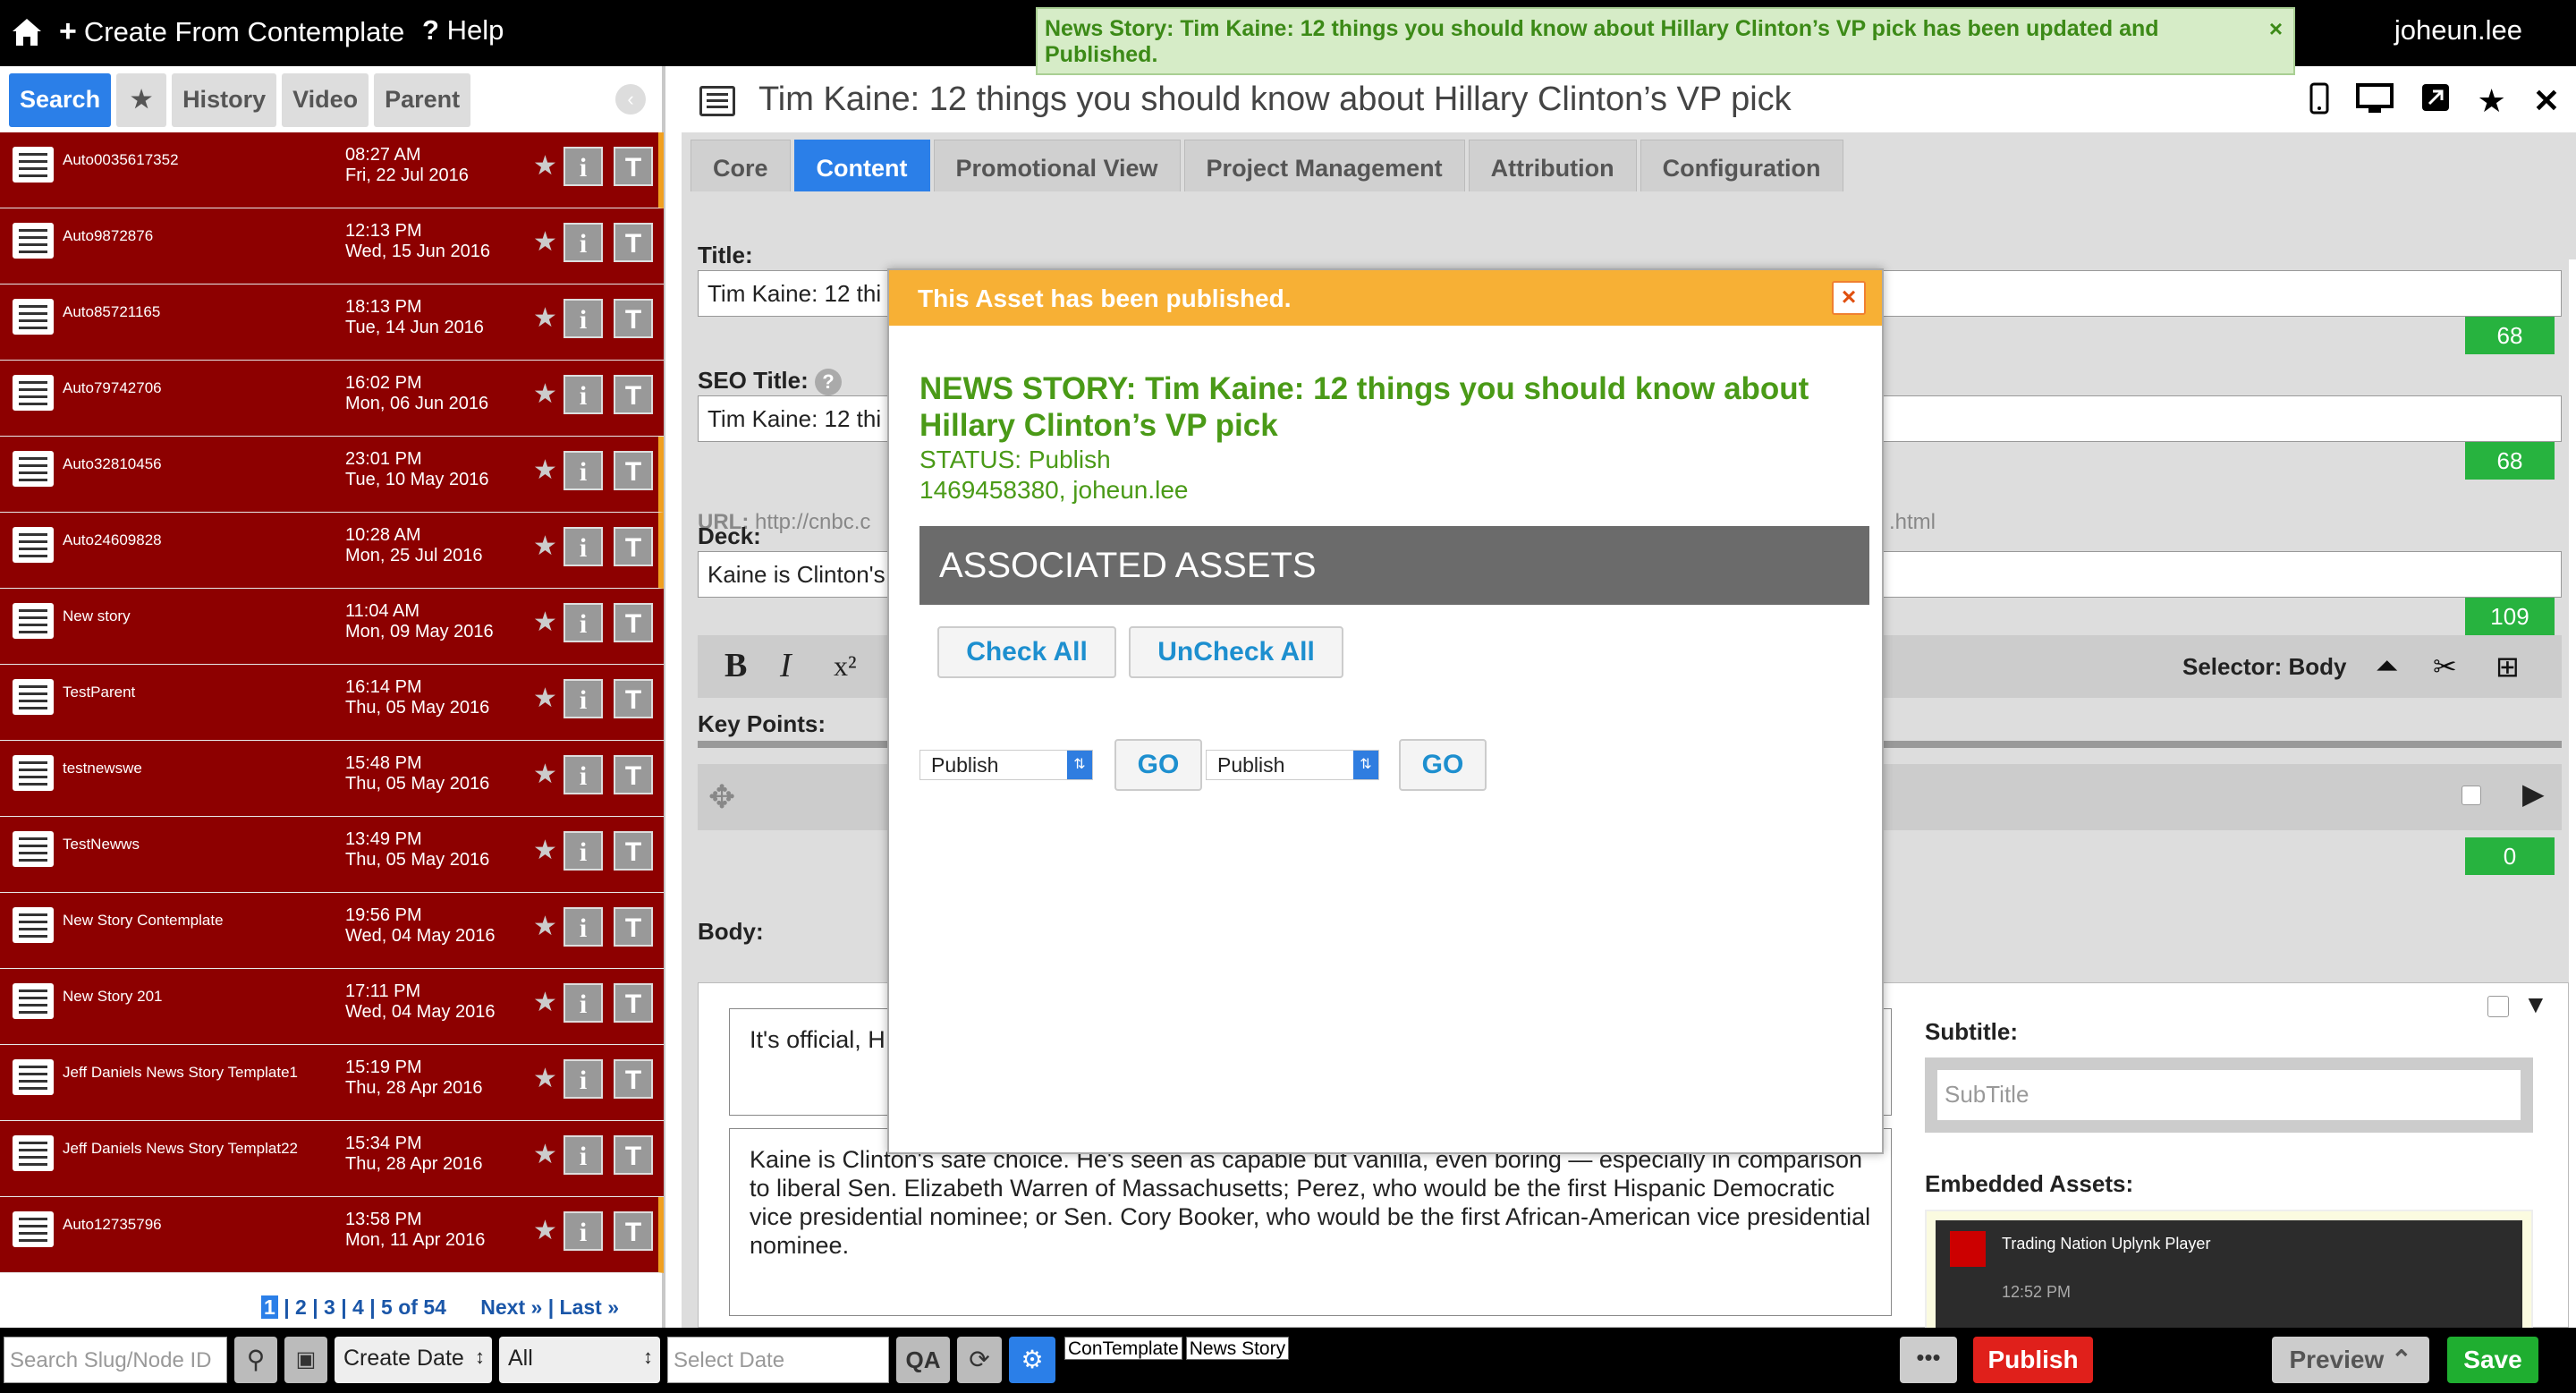 Image resolution: width=2576 pixels, height=1393 pixels. Describe the element at coordinates (224, 100) in the screenshot. I see `tab-history: History` at that location.